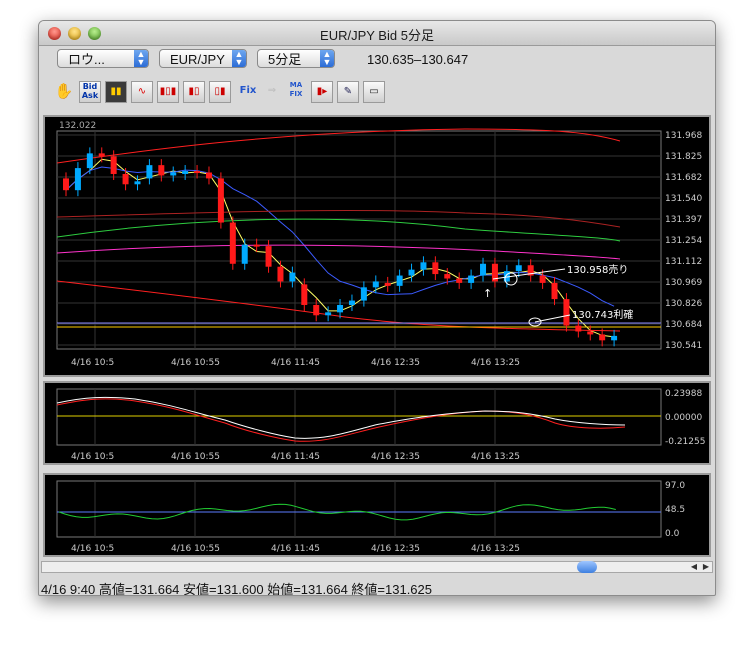 The width and height of the screenshot is (752, 649). Describe the element at coordinates (672, 534) in the screenshot. I see `osc-y-tick-label: 0.0` at that location.